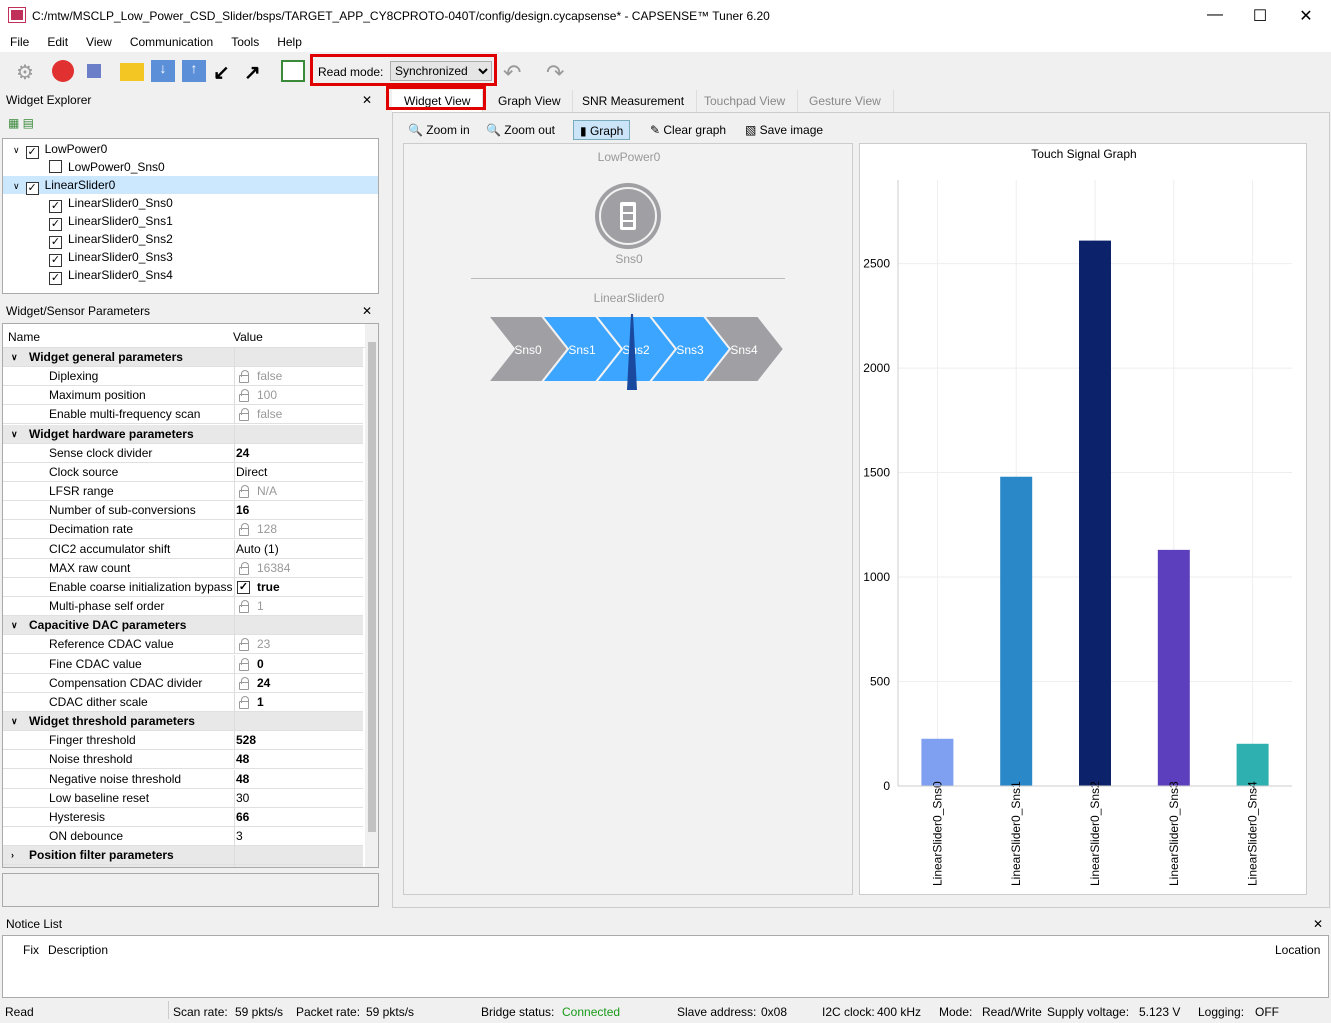 The height and width of the screenshot is (1023, 1331). Describe the element at coordinates (183, 396) in the screenshot. I see `param-row: Maximum position 100` at that location.